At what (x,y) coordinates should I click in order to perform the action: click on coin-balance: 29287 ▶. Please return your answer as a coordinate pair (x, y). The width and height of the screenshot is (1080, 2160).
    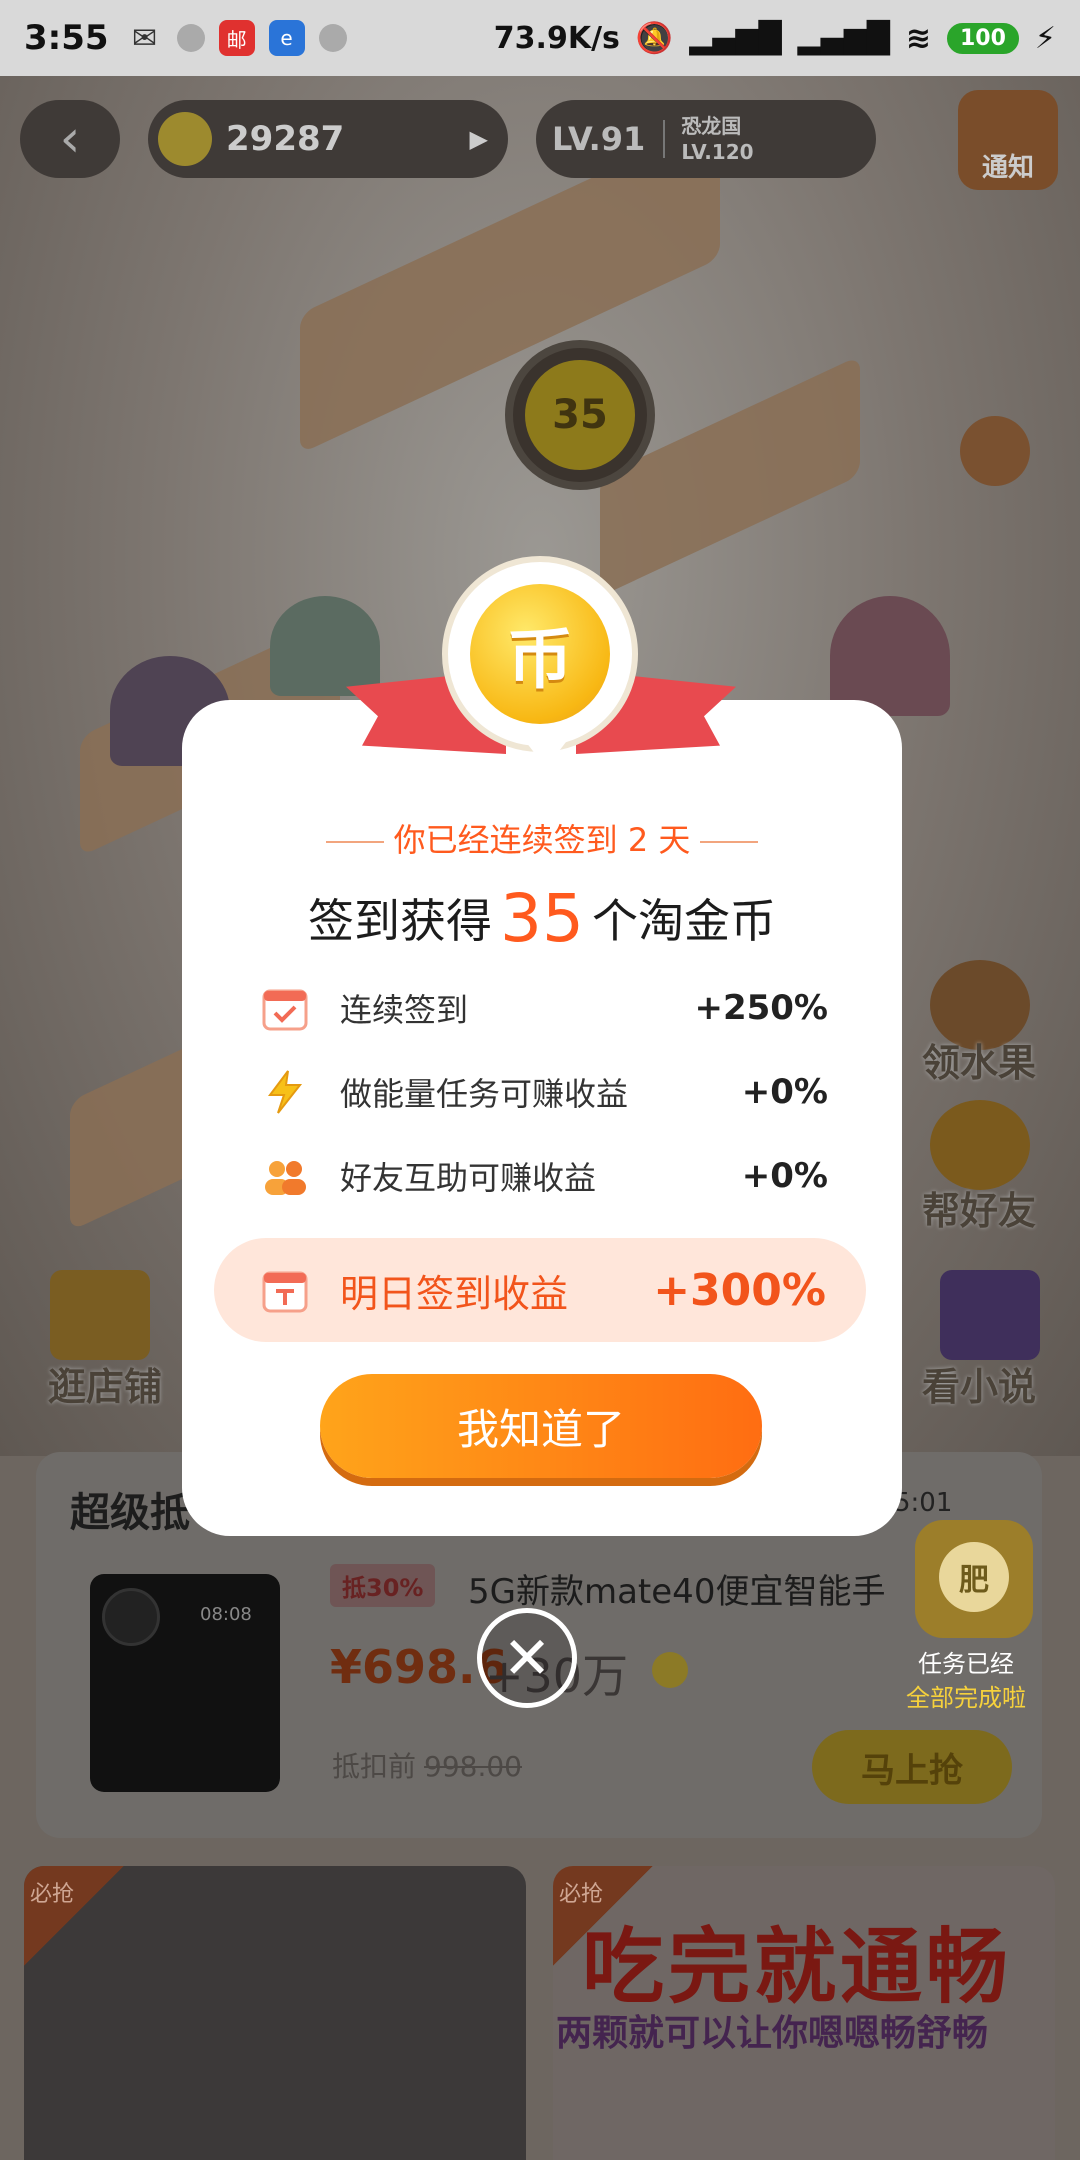
    Looking at the image, I should click on (328, 139).